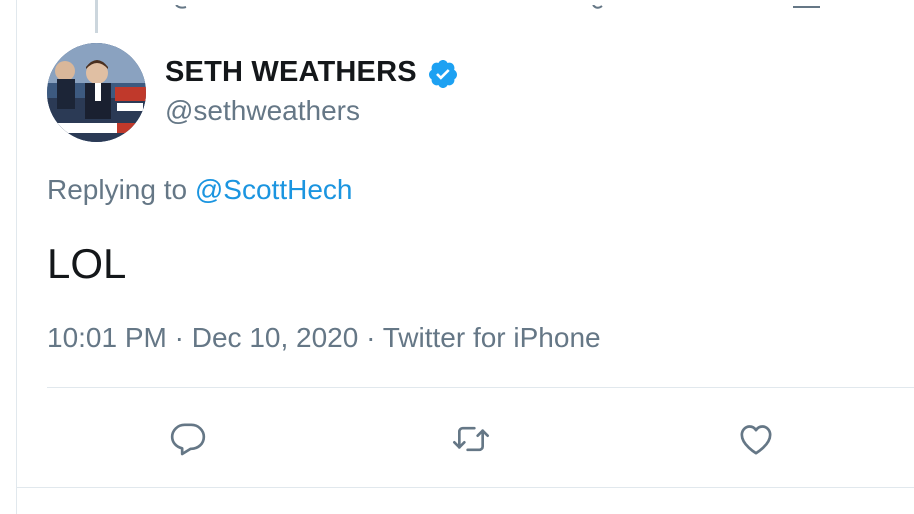 This screenshot has width=914, height=514. Describe the element at coordinates (275, 337) in the screenshot. I see `tweet-date: Dec 10, 2020` at that location.